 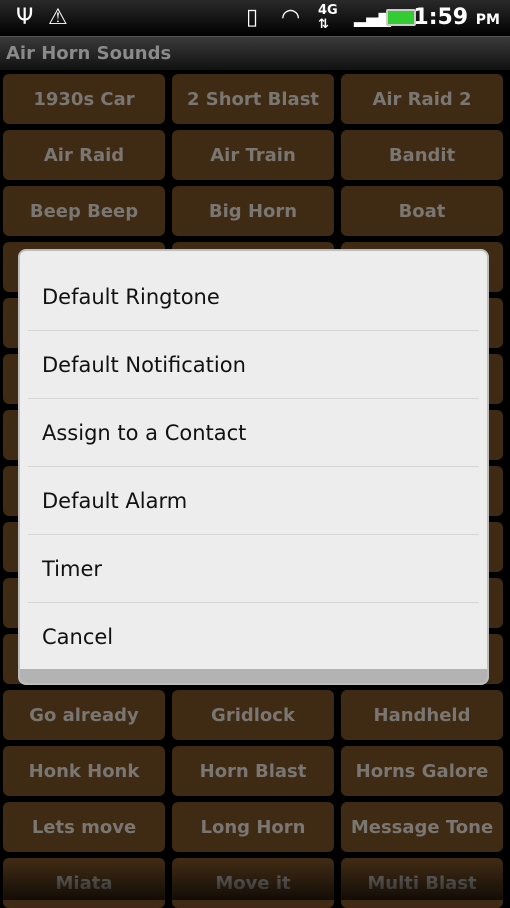 What do you see at coordinates (253, 155) in the screenshot?
I see `sound-button: Air Train` at bounding box center [253, 155].